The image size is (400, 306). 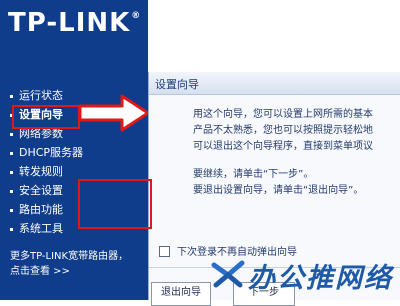 I want to click on sidebar-item-system-tools: 系统工具, so click(x=46, y=228).